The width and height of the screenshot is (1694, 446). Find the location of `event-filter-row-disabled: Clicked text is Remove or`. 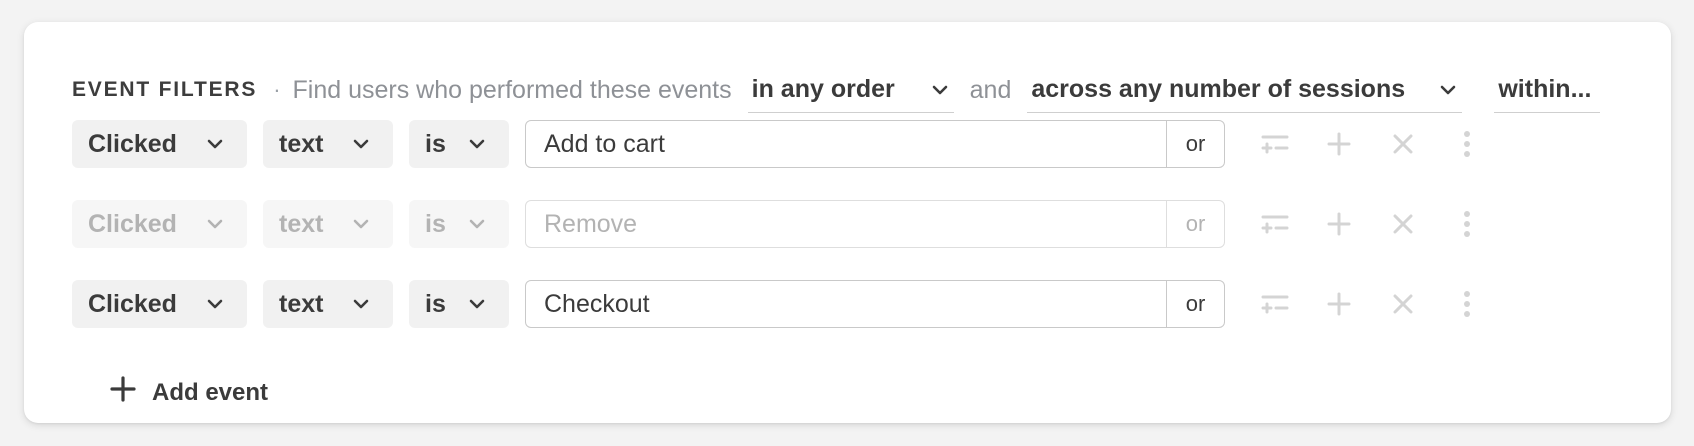

event-filter-row-disabled: Clicked text is Remove or is located at coordinates (791, 224).